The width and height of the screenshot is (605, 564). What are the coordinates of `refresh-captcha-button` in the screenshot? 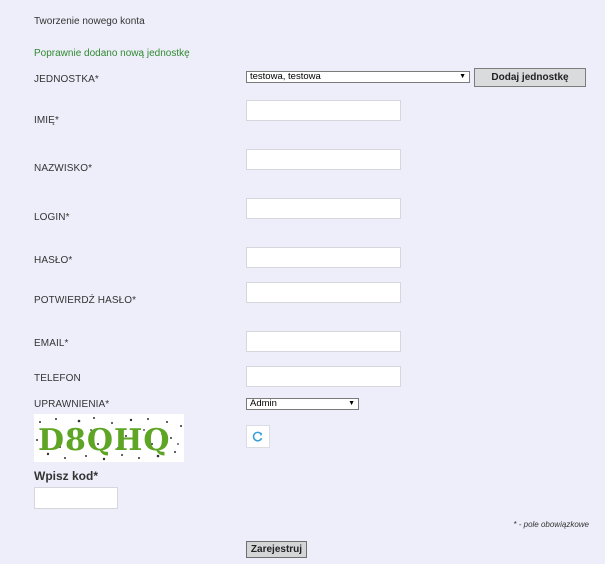 It's located at (258, 436).